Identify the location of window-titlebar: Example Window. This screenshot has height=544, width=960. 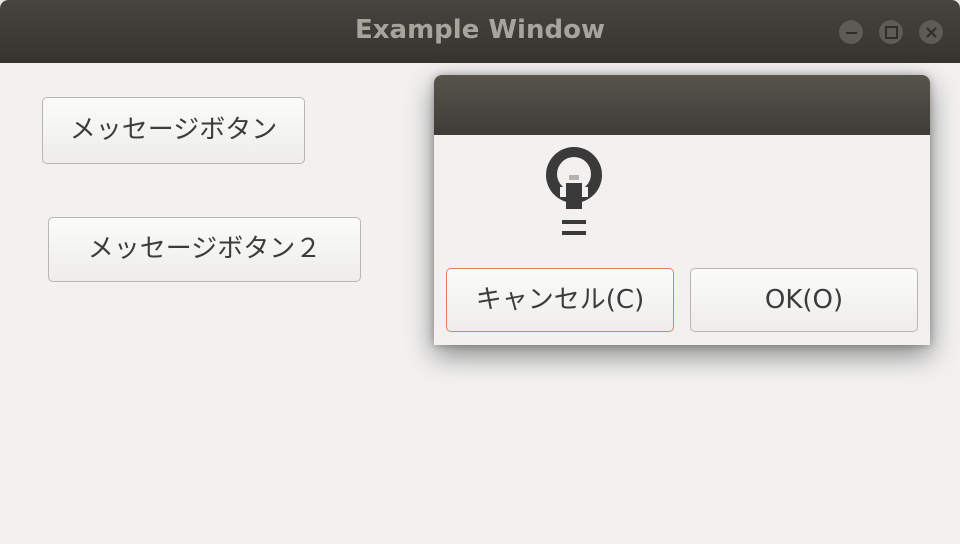
(480, 31).